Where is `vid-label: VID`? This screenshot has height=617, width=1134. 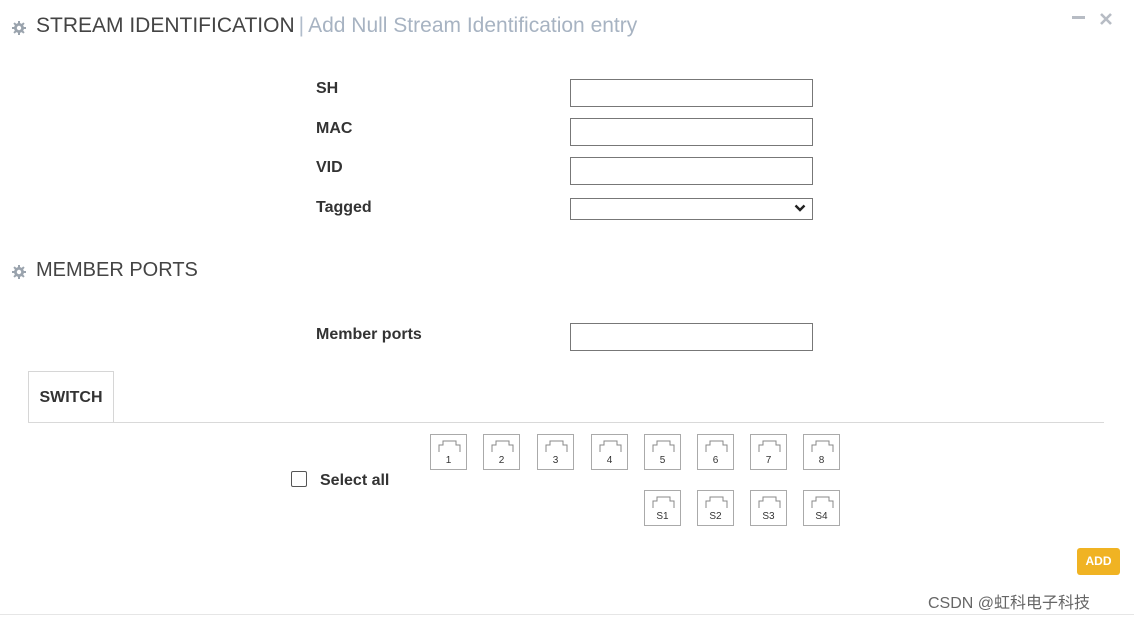
vid-label: VID is located at coordinates (329, 167).